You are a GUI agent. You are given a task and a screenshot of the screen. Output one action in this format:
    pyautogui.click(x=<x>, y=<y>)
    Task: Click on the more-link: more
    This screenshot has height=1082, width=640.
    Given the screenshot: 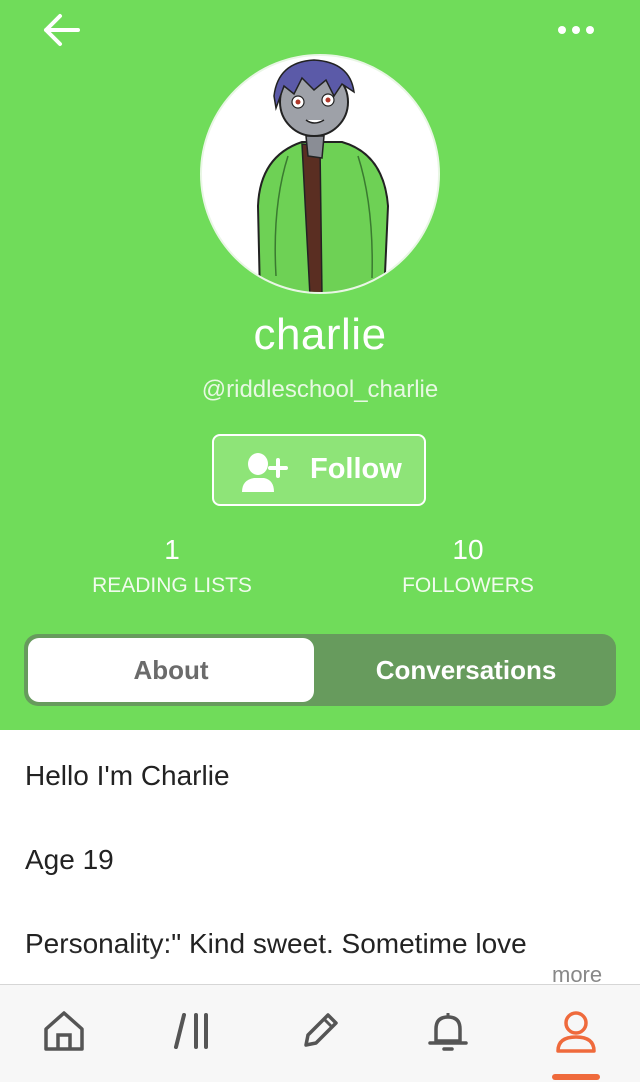 What is the action you would take?
    pyautogui.click(x=577, y=973)
    